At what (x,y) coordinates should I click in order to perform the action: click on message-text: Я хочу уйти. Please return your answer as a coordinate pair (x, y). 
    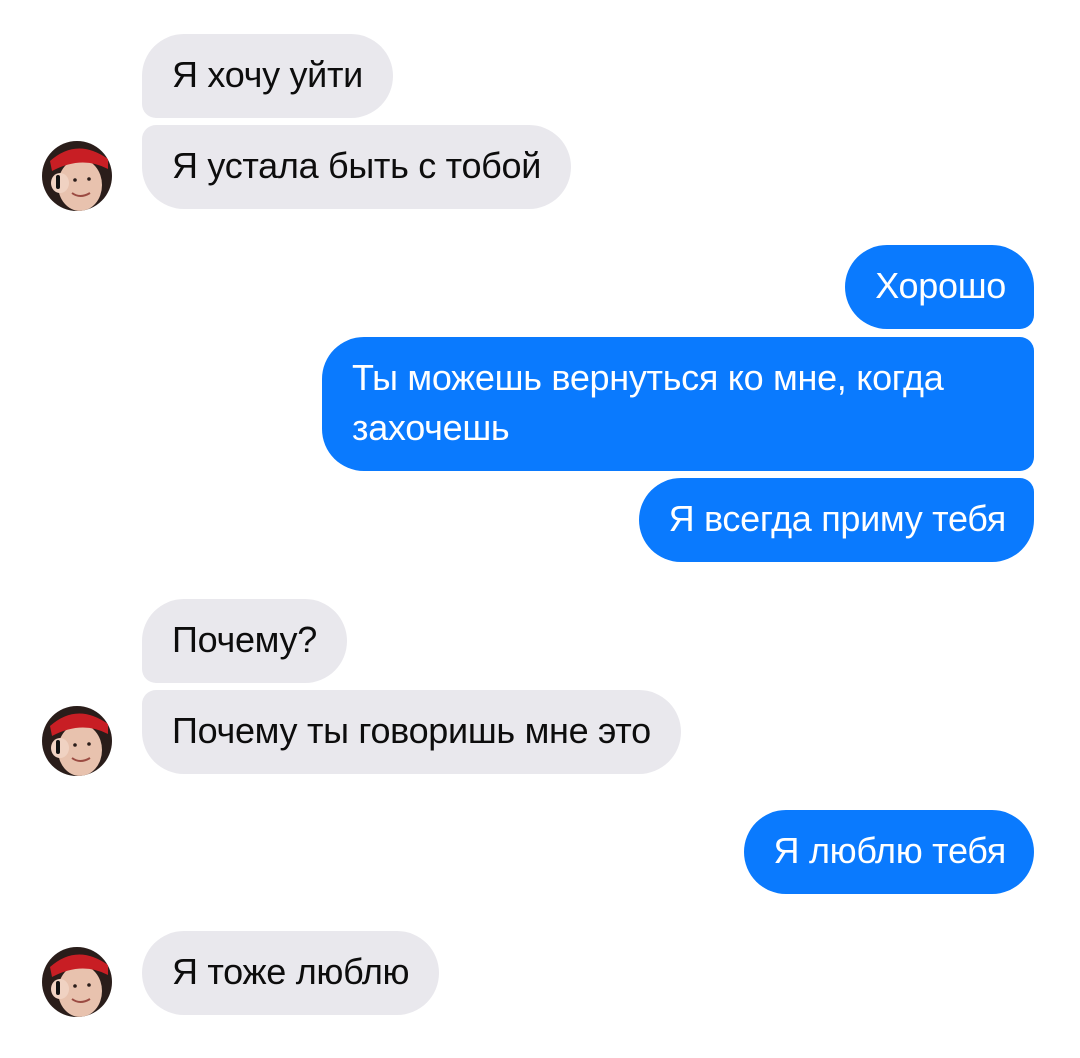
    Looking at the image, I should click on (267, 74).